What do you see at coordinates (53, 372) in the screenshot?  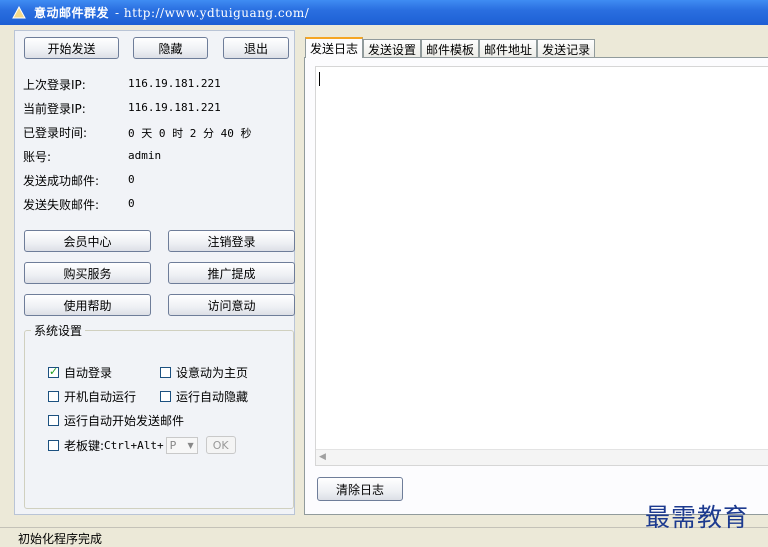 I see `checkbox-checked-icon` at bounding box center [53, 372].